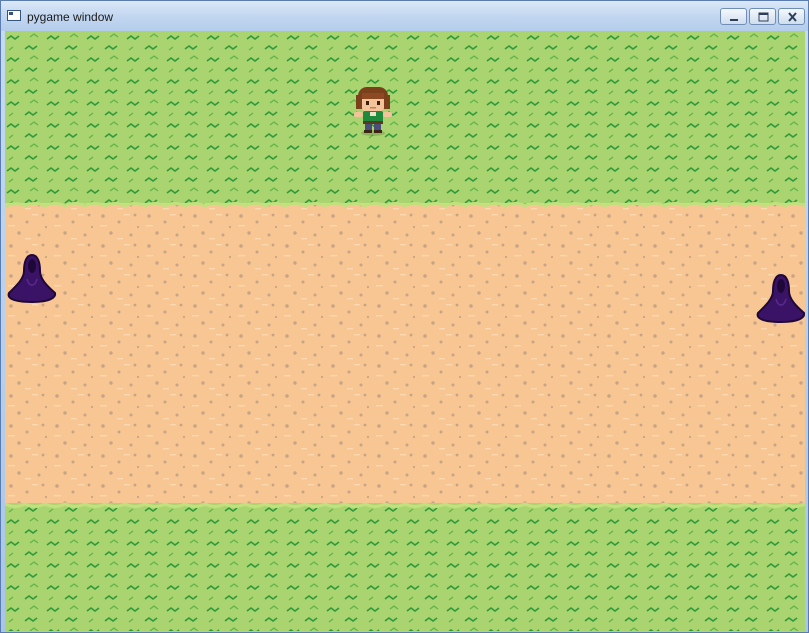 This screenshot has width=809, height=633. What do you see at coordinates (404, 16) in the screenshot?
I see `title-bar: pygame window` at bounding box center [404, 16].